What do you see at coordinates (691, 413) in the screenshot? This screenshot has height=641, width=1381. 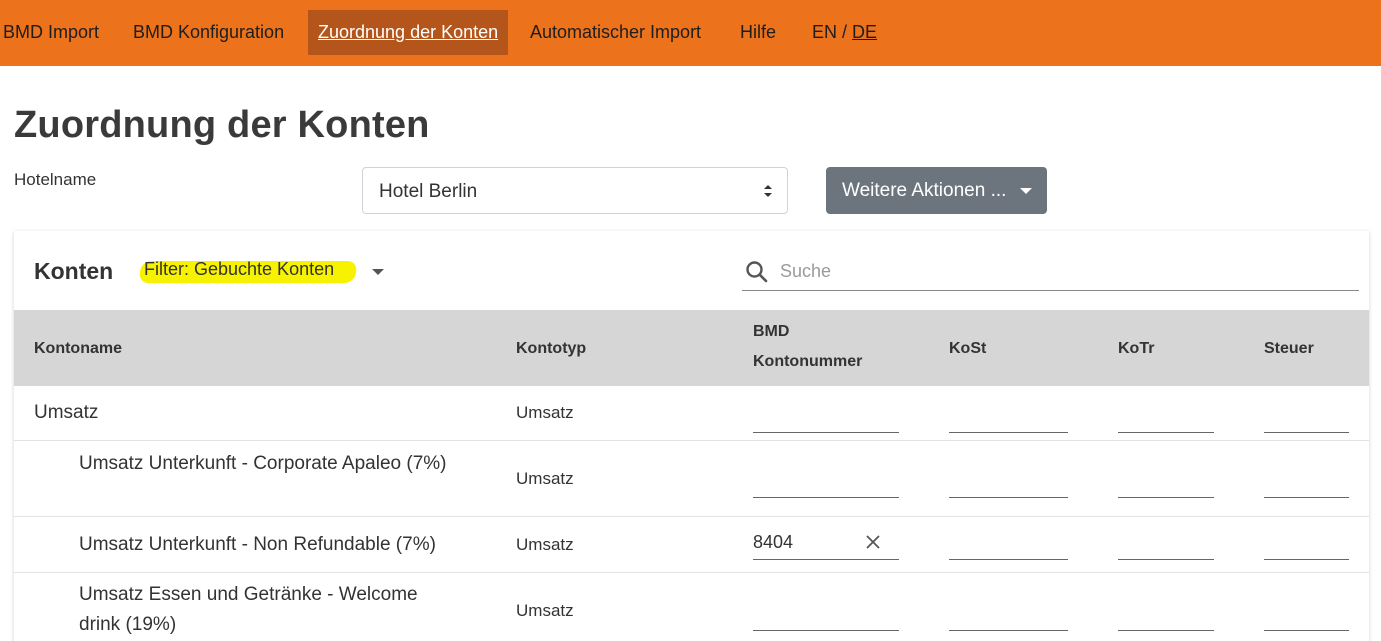 I see `table-row: Umsatz Umsatz` at bounding box center [691, 413].